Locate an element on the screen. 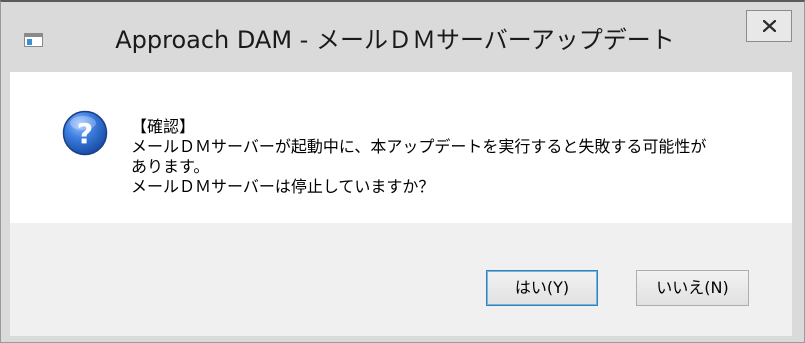  message-line: 【確認】 is located at coordinates (163, 126).